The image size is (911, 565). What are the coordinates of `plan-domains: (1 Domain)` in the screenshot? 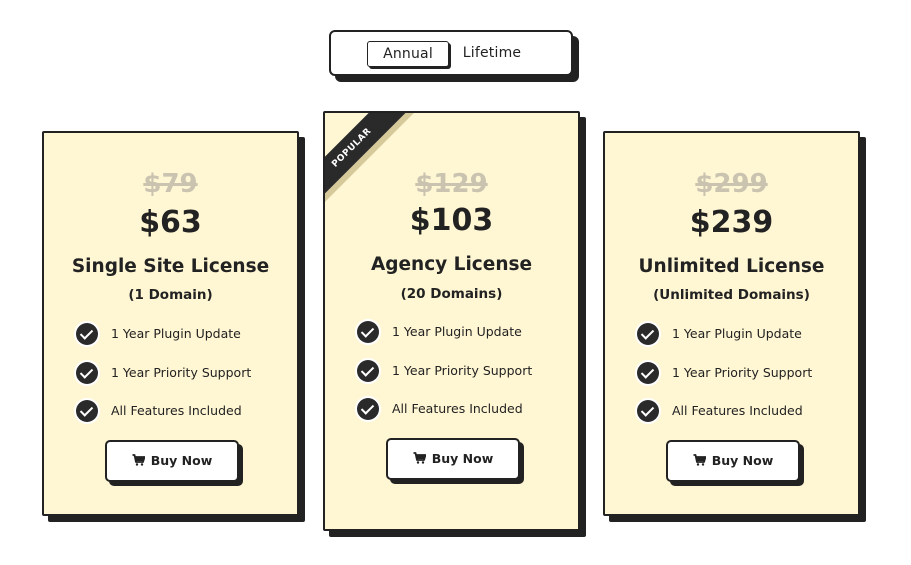 It's located at (170, 295).